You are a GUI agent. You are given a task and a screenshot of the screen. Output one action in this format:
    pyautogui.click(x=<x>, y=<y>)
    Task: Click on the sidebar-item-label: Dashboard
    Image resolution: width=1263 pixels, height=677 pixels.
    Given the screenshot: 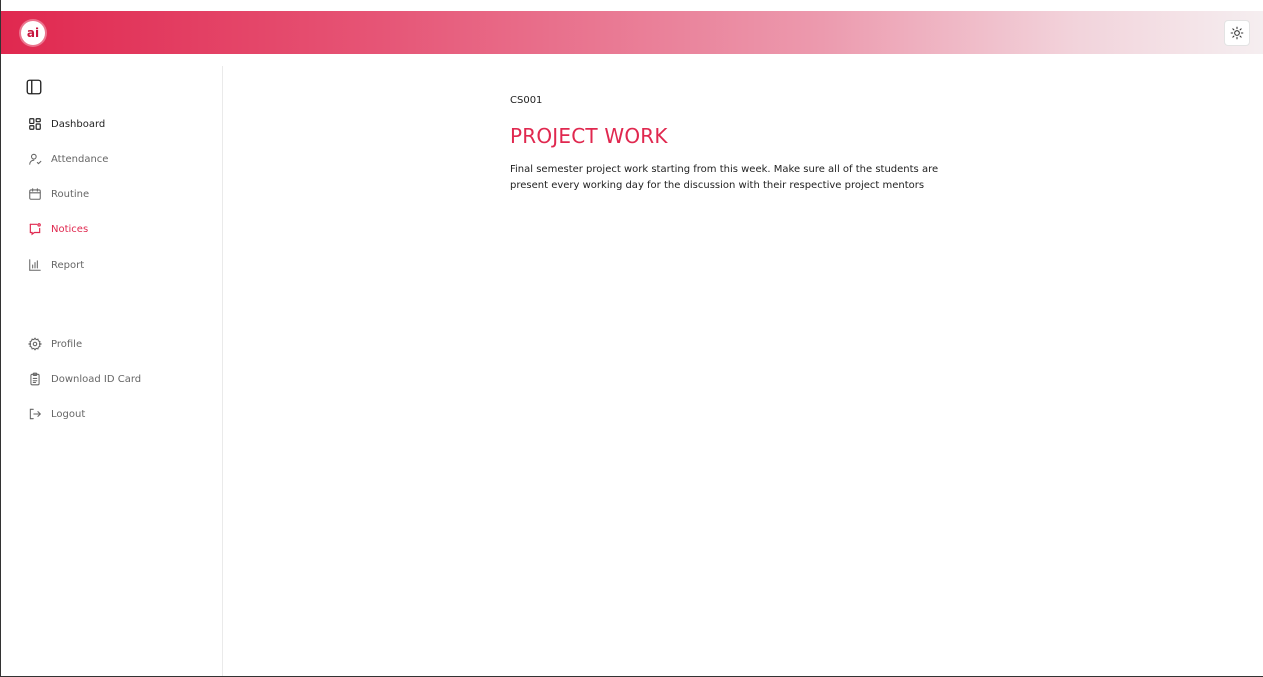 What is the action you would take?
    pyautogui.click(x=78, y=124)
    